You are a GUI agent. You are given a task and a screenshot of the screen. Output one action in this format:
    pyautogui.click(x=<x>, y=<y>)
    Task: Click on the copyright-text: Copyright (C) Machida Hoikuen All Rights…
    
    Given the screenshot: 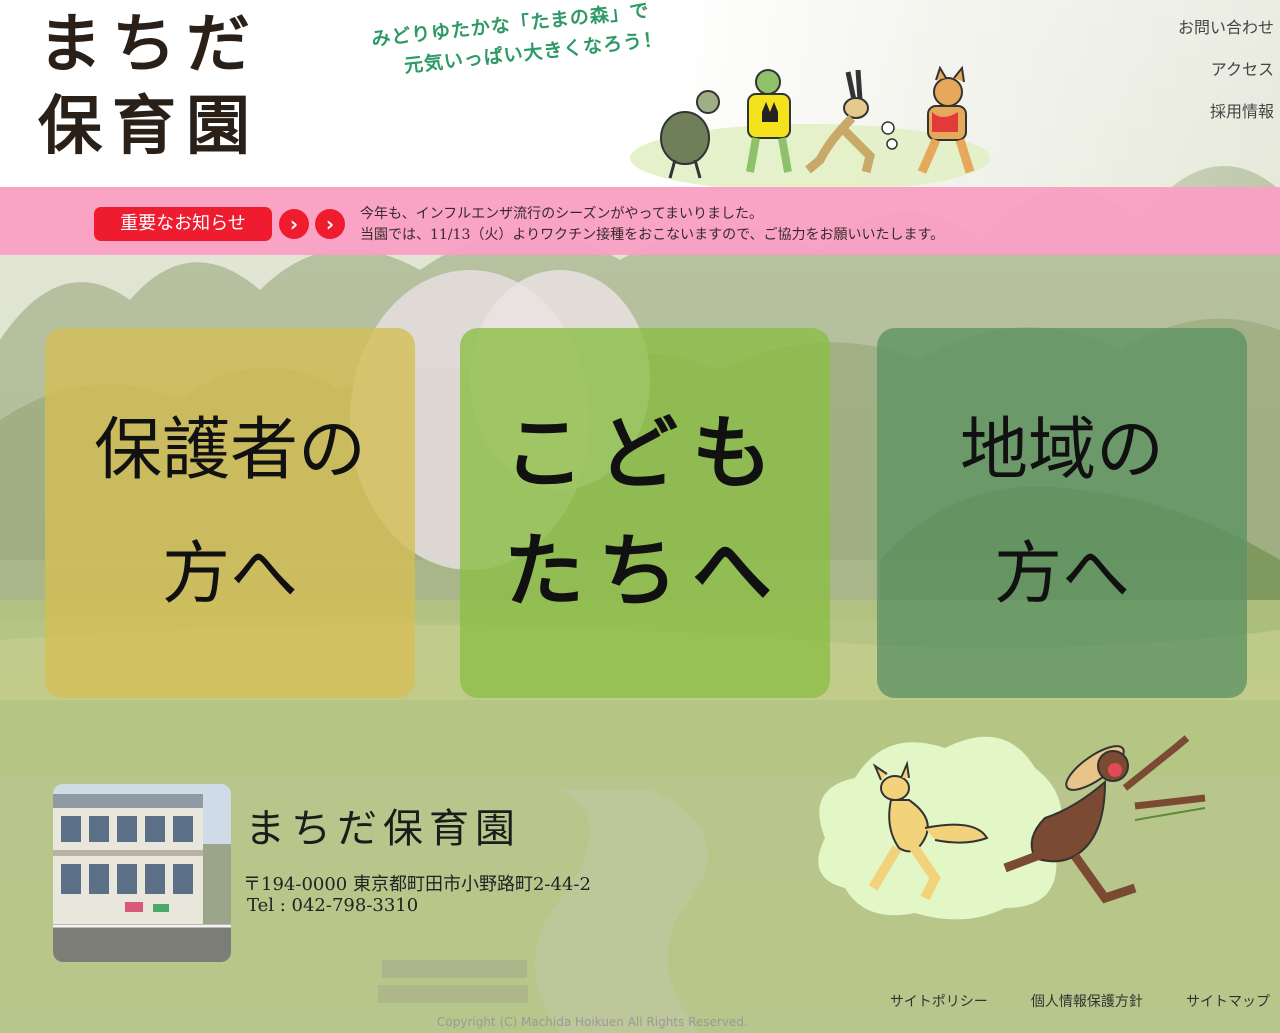 What is the action you would take?
    pyautogui.click(x=592, y=1022)
    